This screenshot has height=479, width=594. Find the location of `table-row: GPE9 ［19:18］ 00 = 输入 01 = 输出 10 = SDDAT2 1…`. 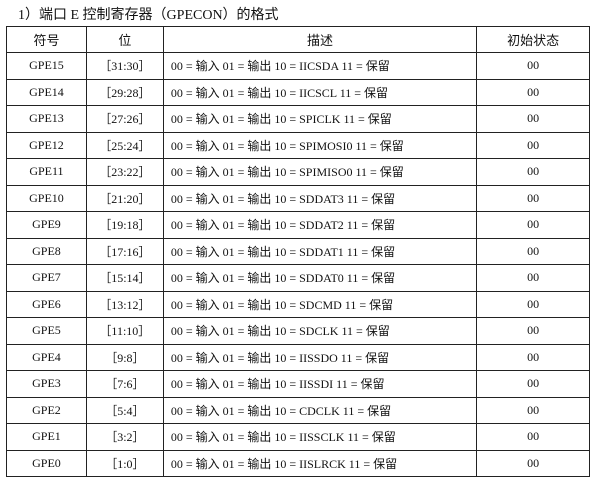

table-row: GPE9 ［19:18］ 00 = 输入 01 = 输出 10 = SDDAT2 1… is located at coordinates (298, 225).